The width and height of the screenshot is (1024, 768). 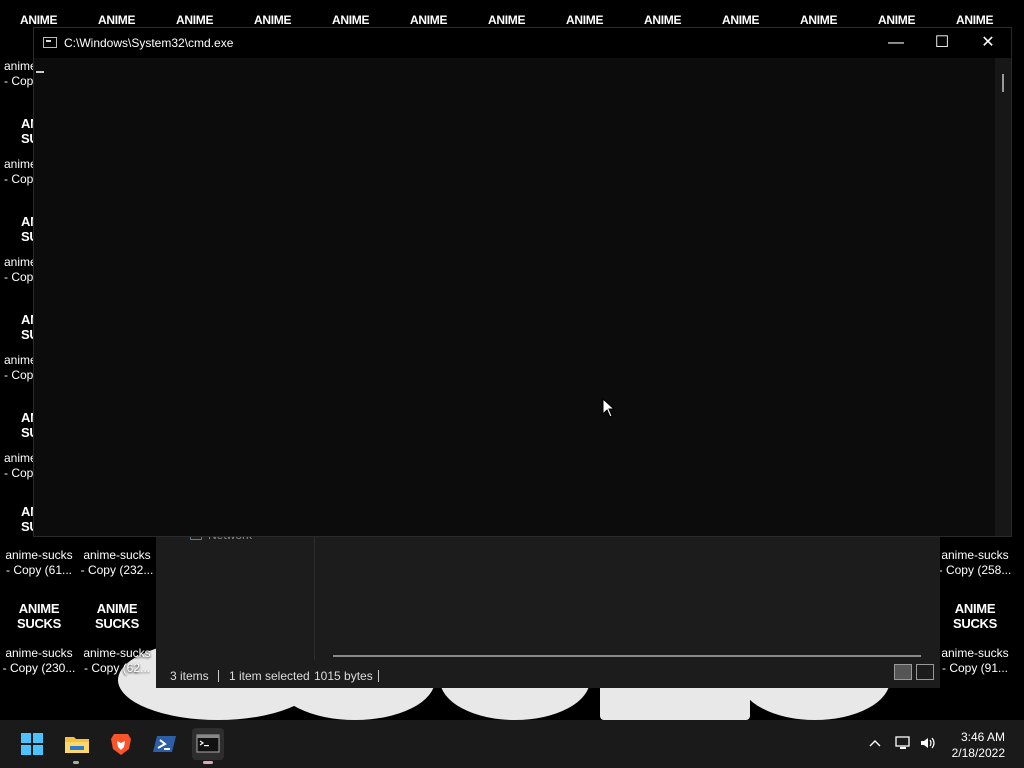 What do you see at coordinates (548, 676) in the screenshot?
I see `status-bar: 3 items 1 item selected 1015 bytes` at bounding box center [548, 676].